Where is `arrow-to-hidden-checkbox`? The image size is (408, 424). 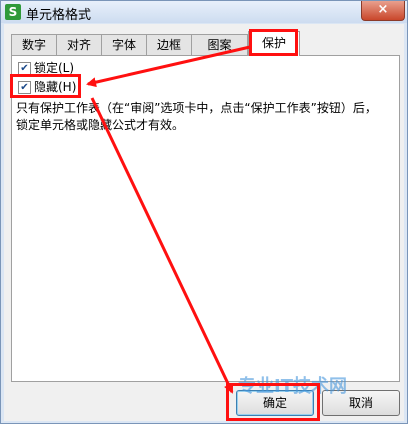 arrow-to-hidden-checkbox is located at coordinates (168, 66).